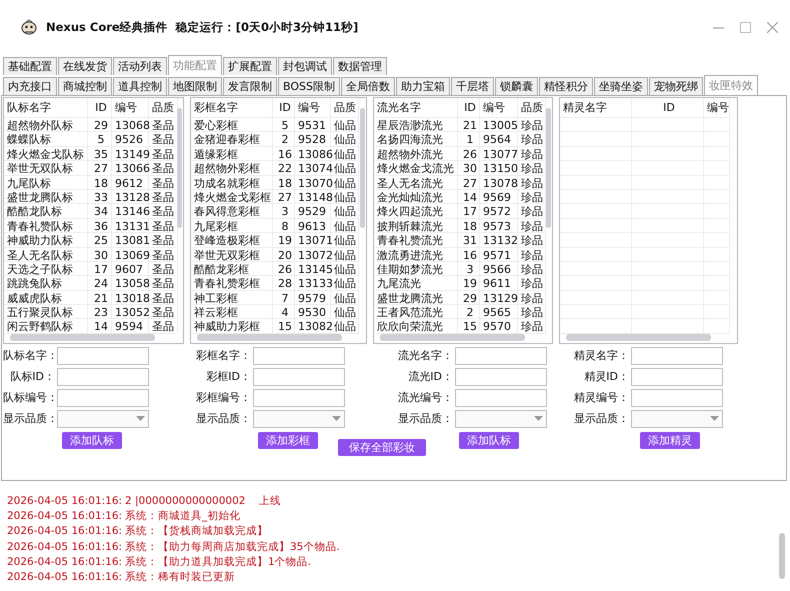 The width and height of the screenshot is (790, 591). I want to click on tab: 宠物死绑, so click(675, 86).